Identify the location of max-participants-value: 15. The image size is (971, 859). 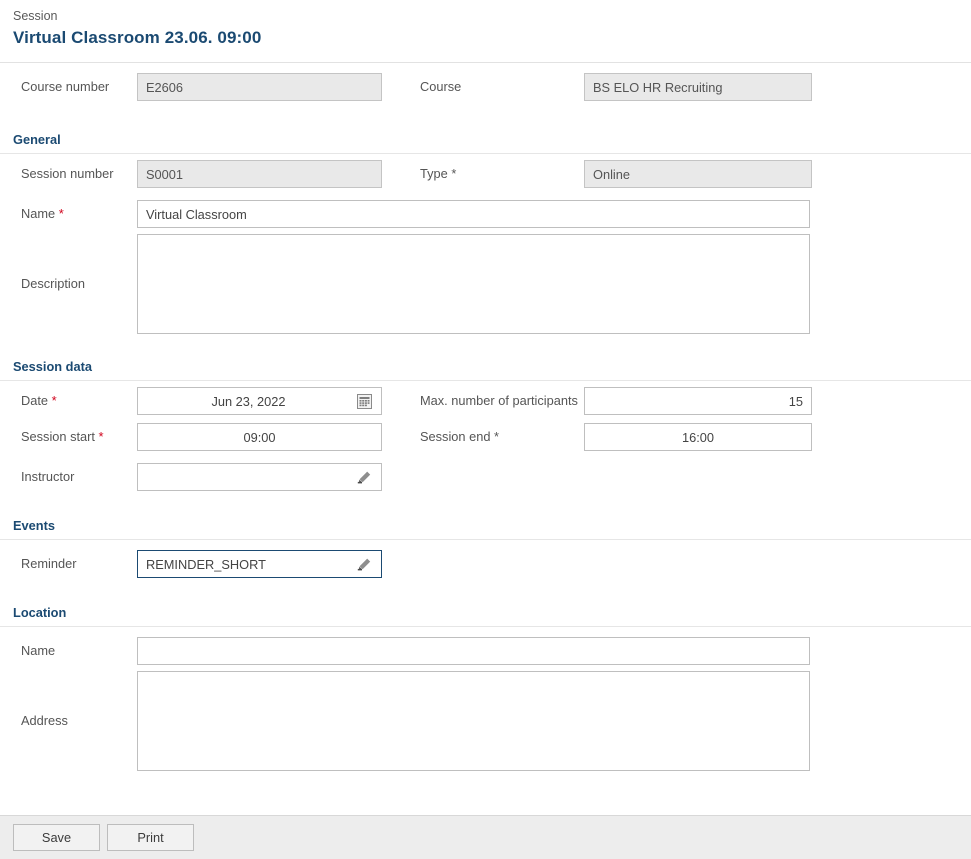
(795, 401).